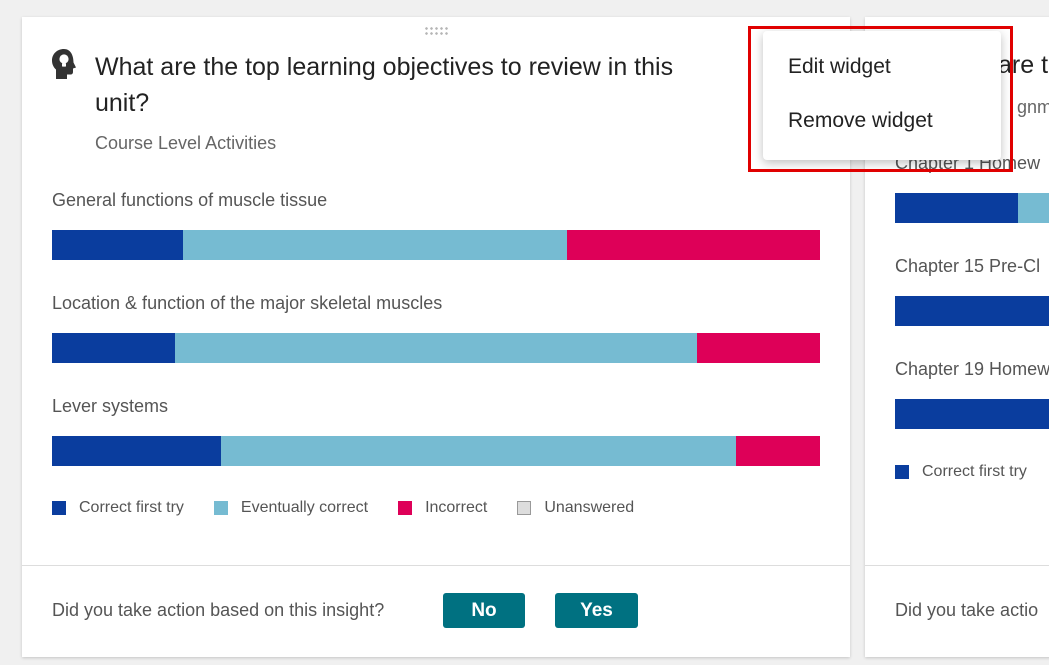 This screenshot has height=665, width=1049. What do you see at coordinates (304, 507) in the screenshot?
I see `legend-label: Eventually correct` at bounding box center [304, 507].